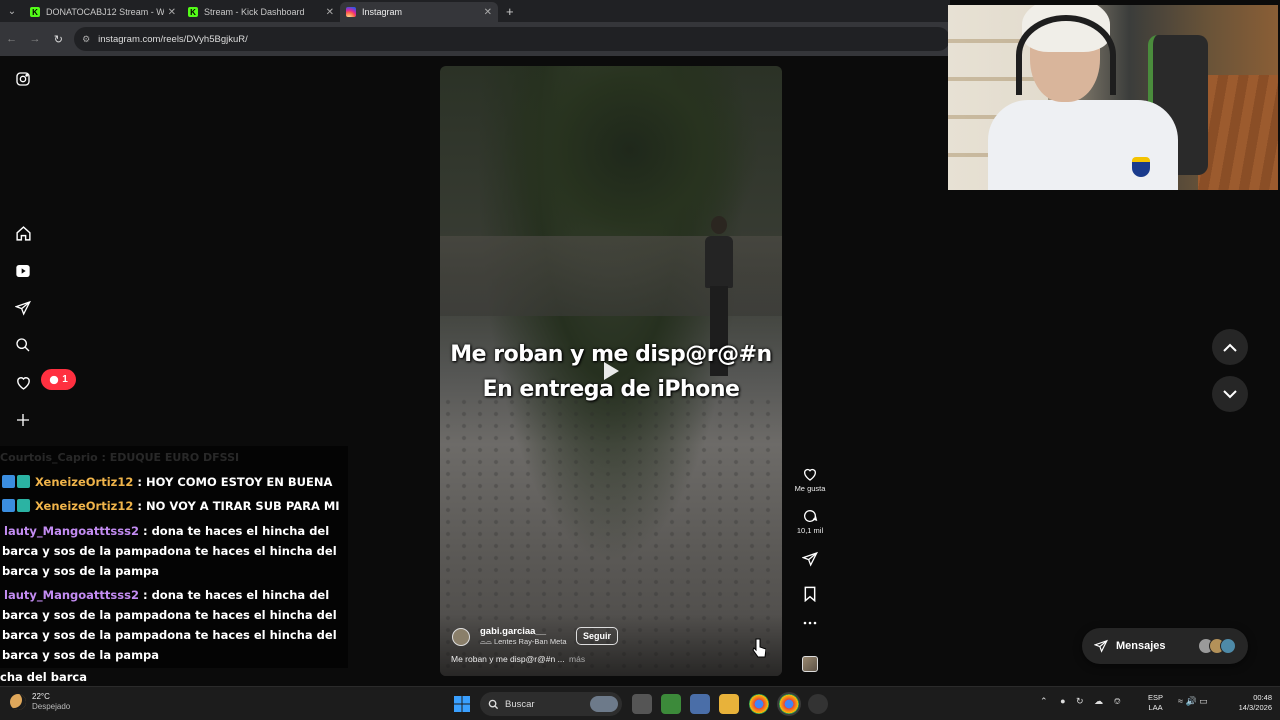 This screenshot has height=720, width=1280. What do you see at coordinates (41, 696) in the screenshot?
I see `weather-temp: 22°C` at bounding box center [41, 696].